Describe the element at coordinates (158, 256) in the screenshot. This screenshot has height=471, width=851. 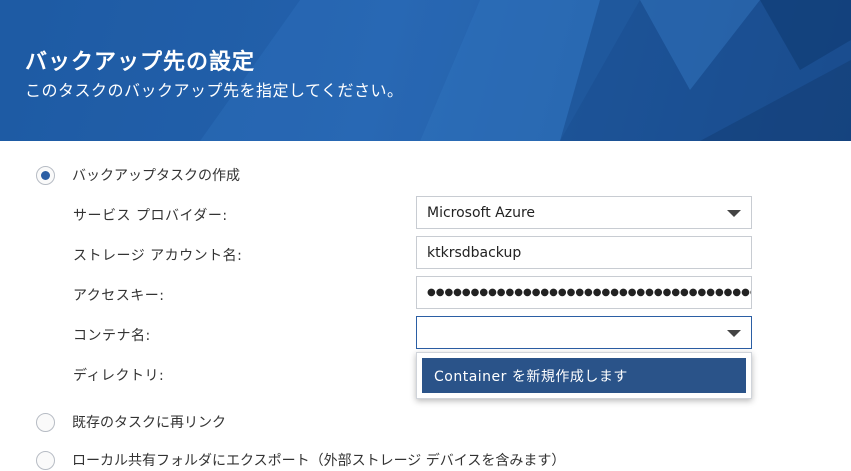
I see `storage-account-label: ストレージ アカウント名:` at that location.